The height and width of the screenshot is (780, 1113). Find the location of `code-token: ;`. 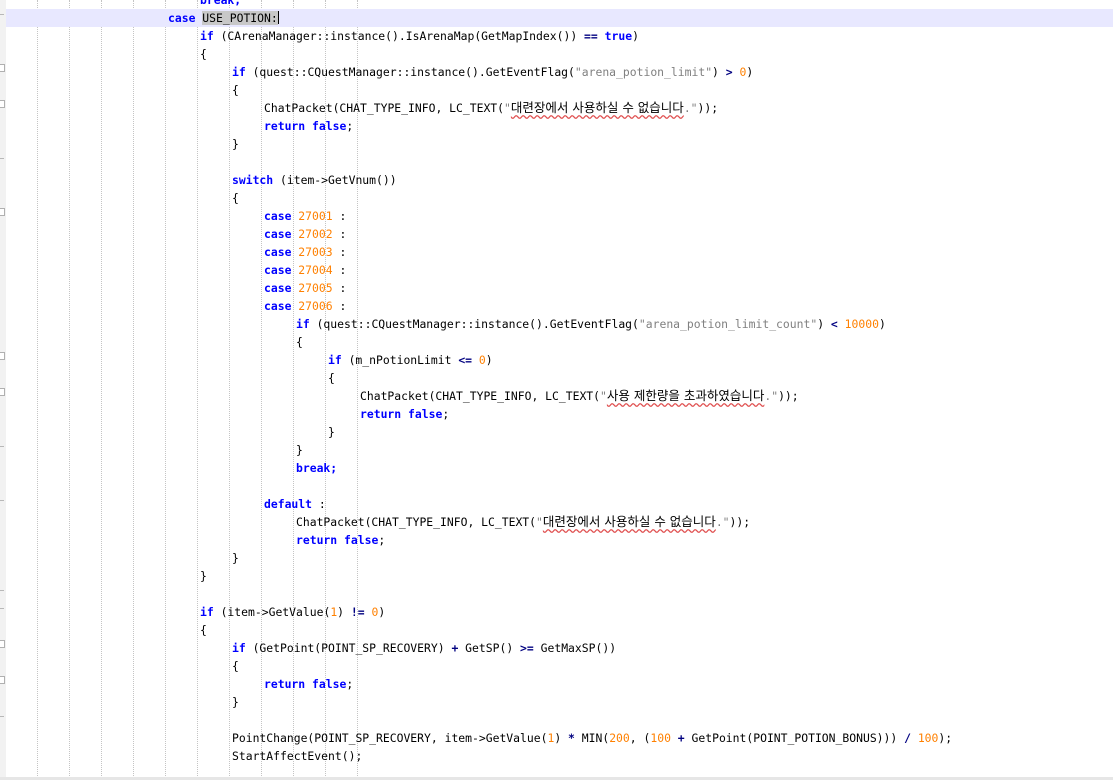

code-token: ; is located at coordinates (446, 414).